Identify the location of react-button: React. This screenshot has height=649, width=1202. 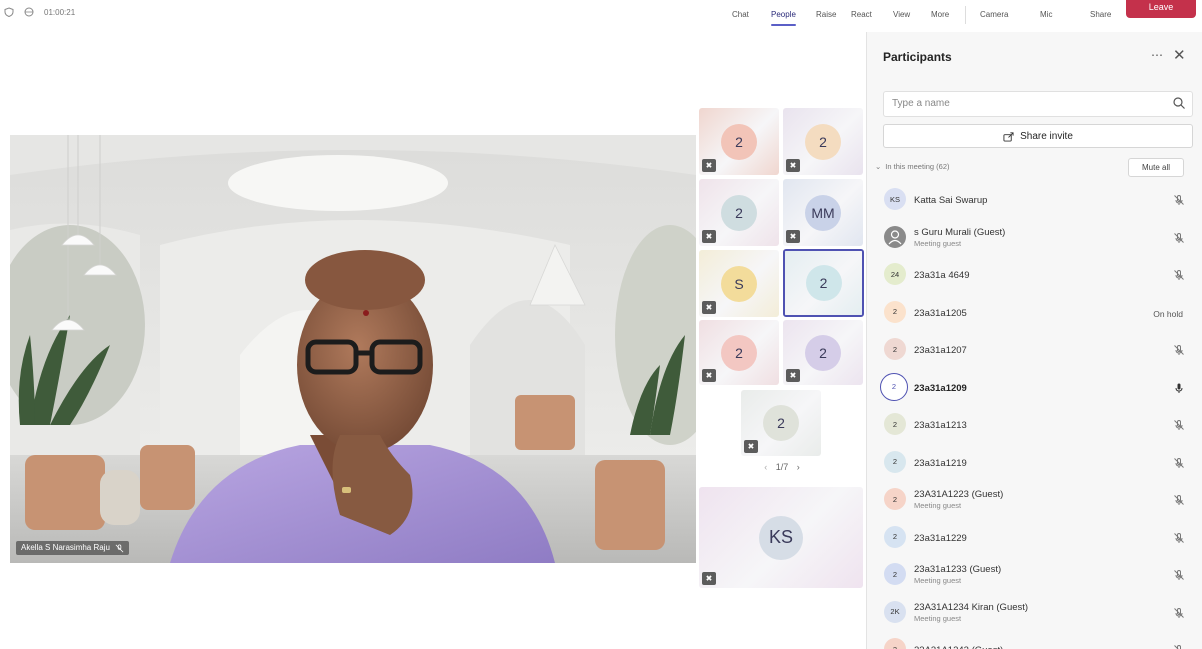
(861, 14).